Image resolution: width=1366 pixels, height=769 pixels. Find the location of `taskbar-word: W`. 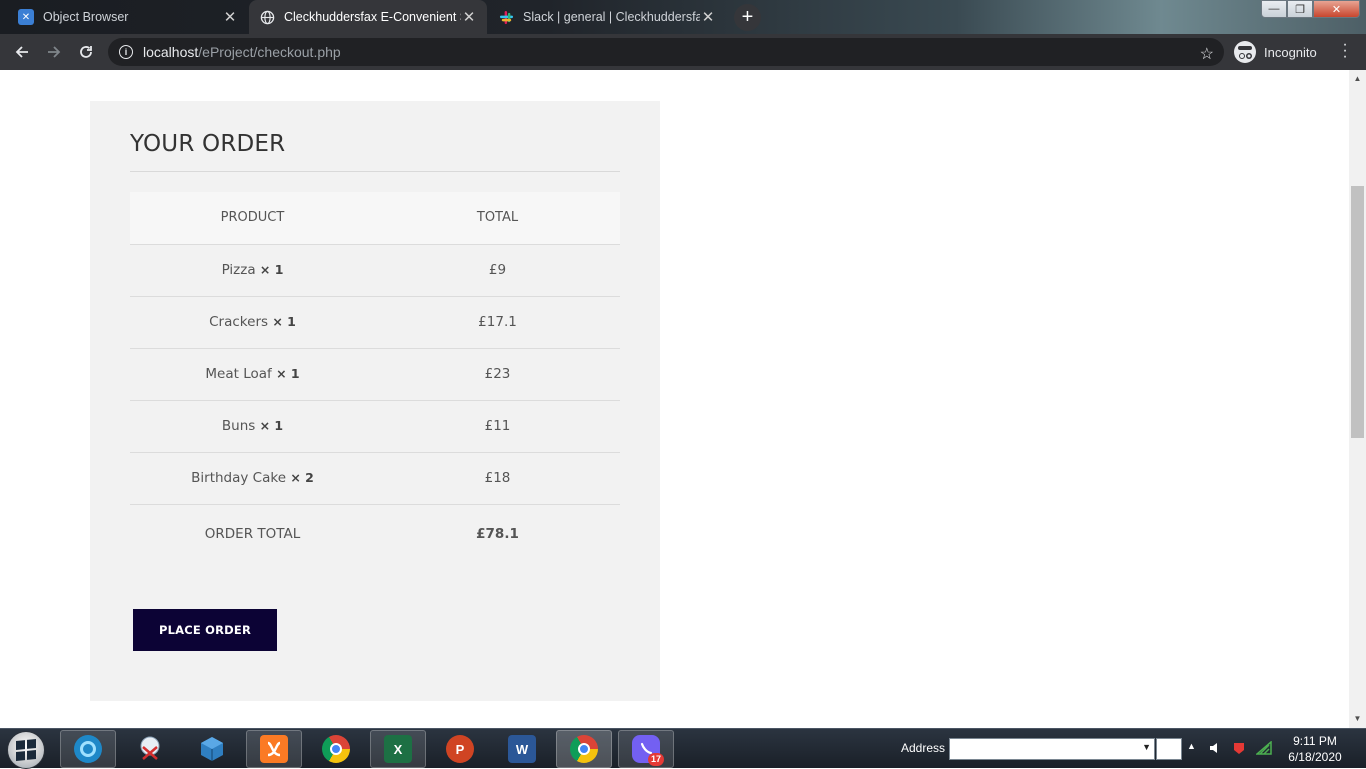

taskbar-word: W is located at coordinates (522, 749).